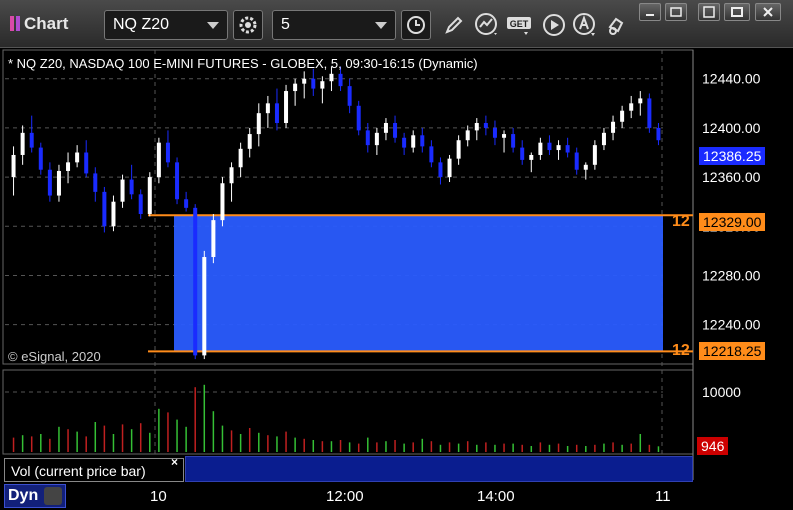  What do you see at coordinates (158, 496) in the screenshot?
I see `time-tick-label: 10` at bounding box center [158, 496].